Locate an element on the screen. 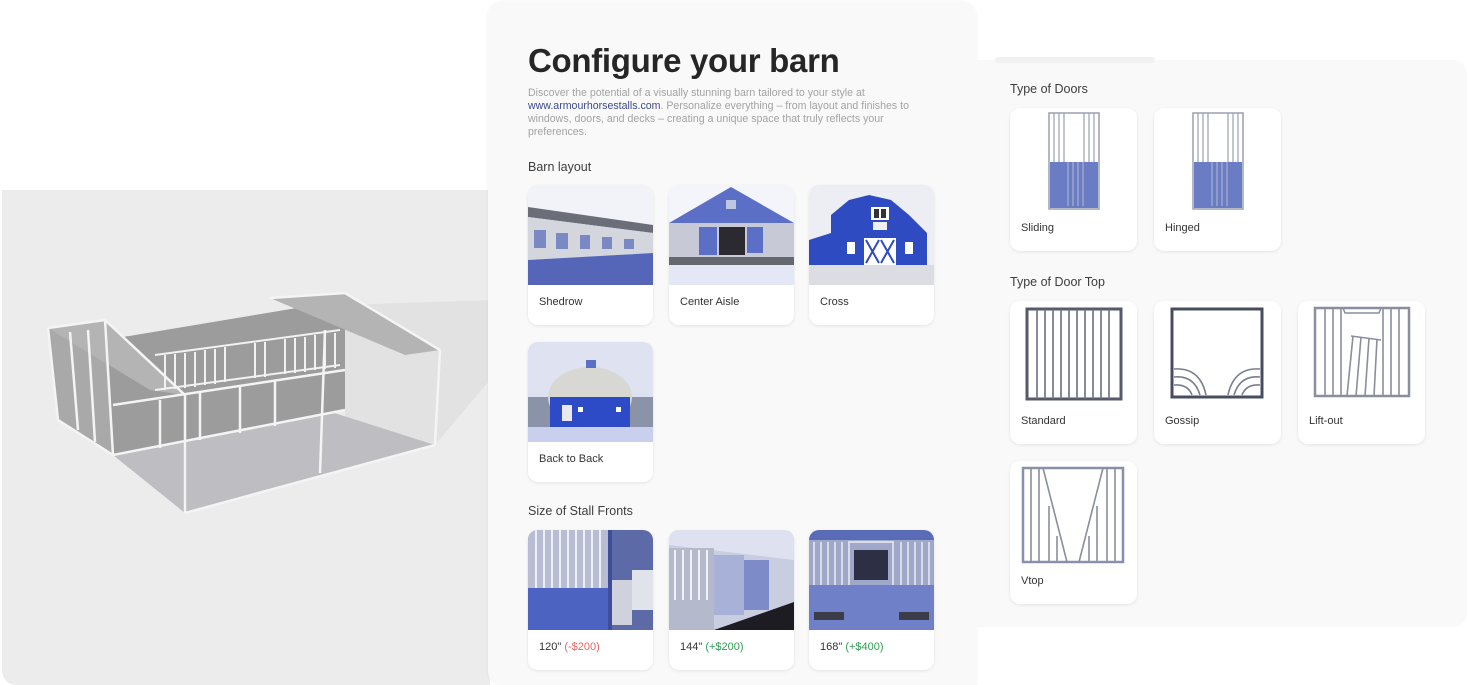 This screenshot has height=685, width=1468. door-top-option-label: Standard is located at coordinates (1043, 421).